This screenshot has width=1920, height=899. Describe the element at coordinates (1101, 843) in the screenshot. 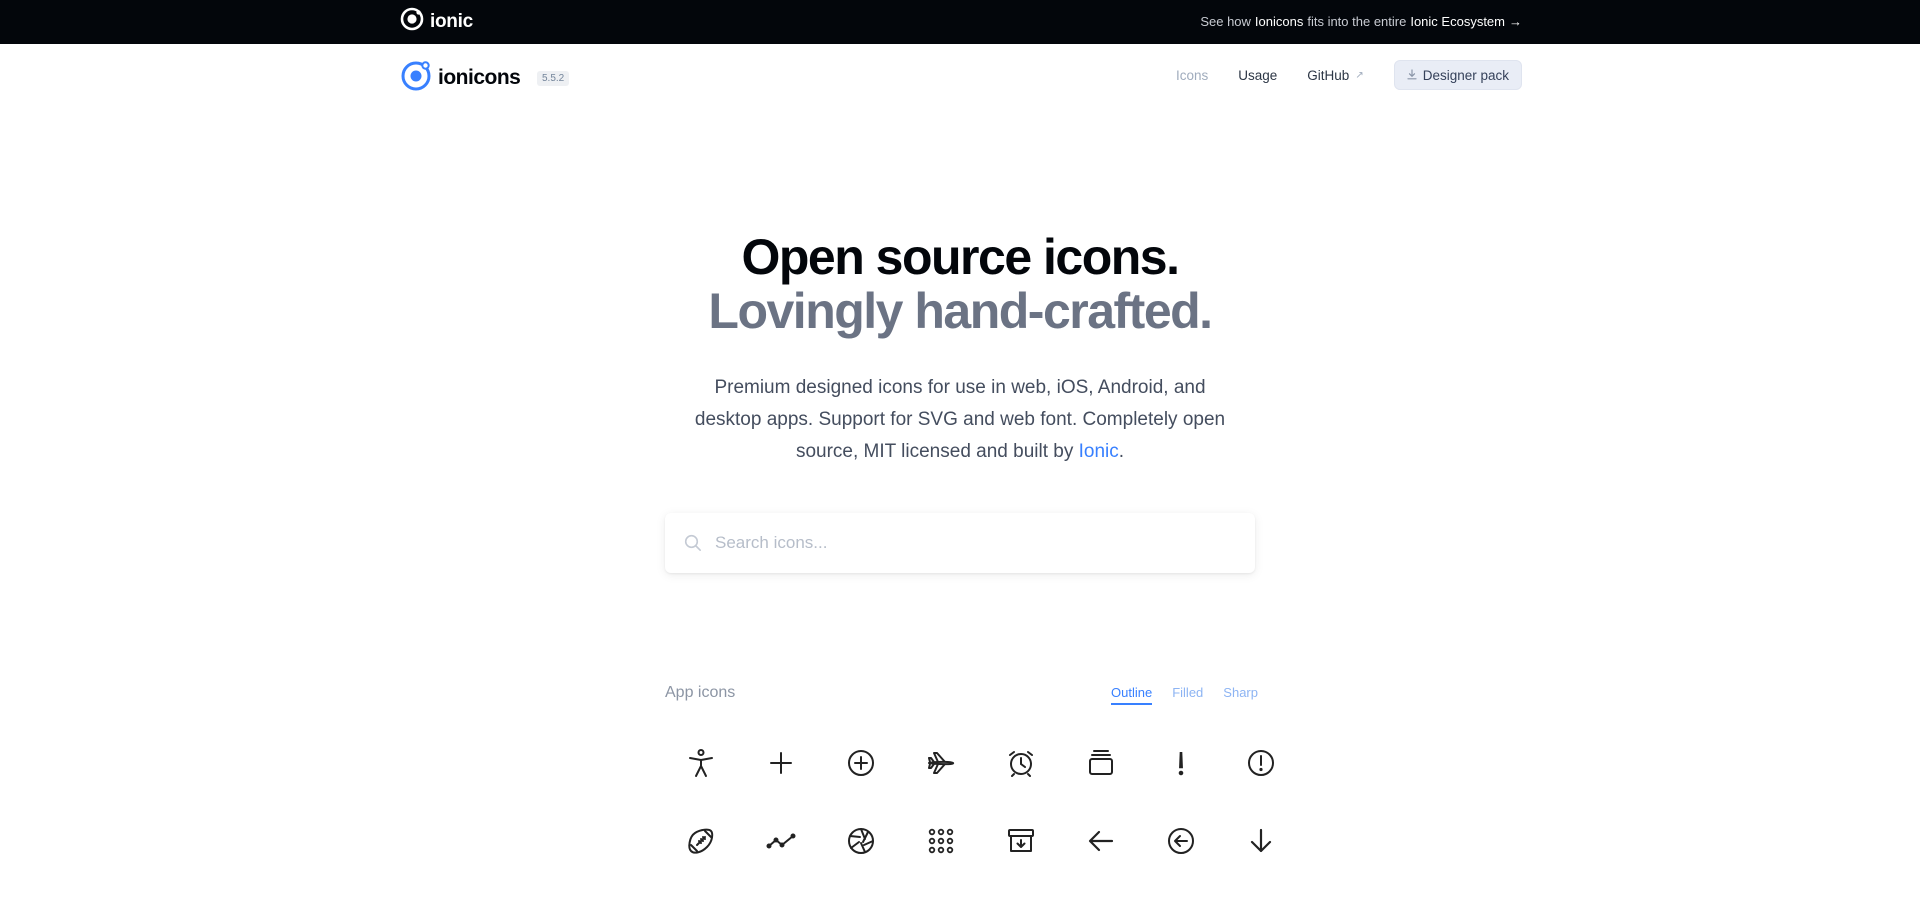

I see `arrow-back-icon` at that location.